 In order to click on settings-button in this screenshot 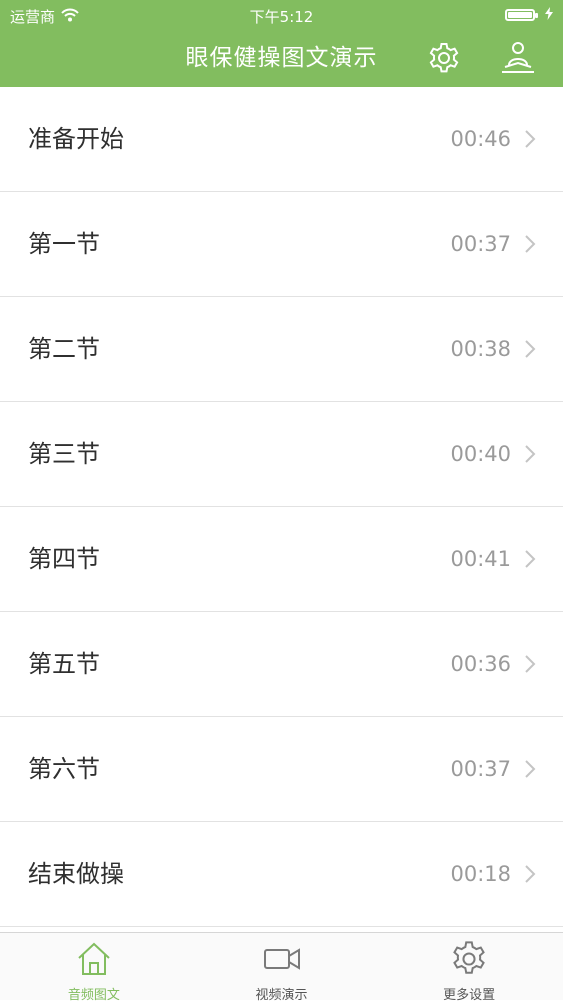, I will do `click(444, 58)`.